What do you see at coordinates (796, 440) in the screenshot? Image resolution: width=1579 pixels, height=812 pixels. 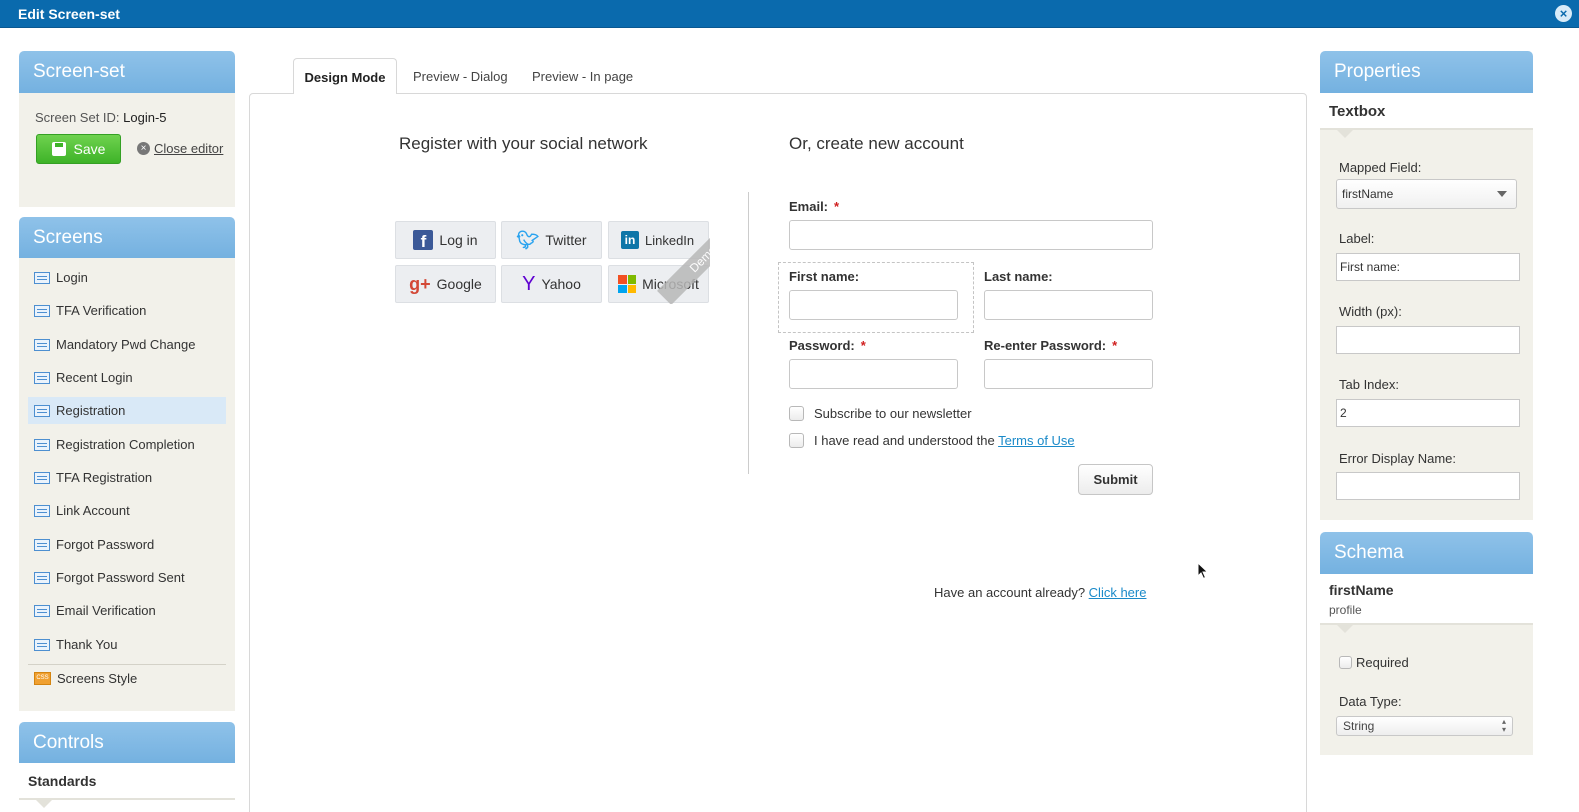 I see `terms-checkbox` at bounding box center [796, 440].